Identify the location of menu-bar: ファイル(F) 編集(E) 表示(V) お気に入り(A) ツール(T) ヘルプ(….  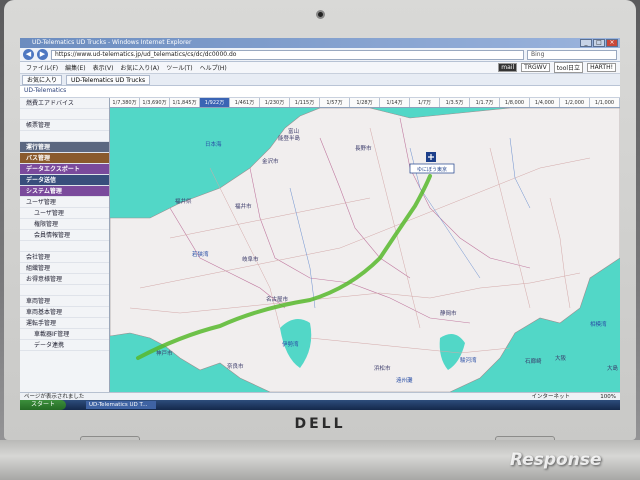
(320, 68).